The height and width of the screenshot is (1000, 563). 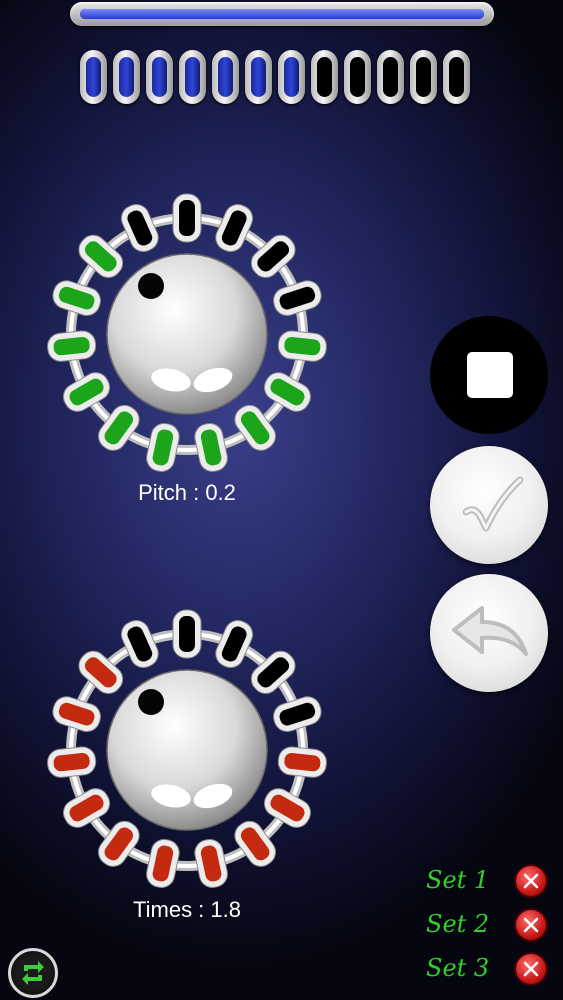 What do you see at coordinates (493, 504) in the screenshot?
I see `checkmark-icon` at bounding box center [493, 504].